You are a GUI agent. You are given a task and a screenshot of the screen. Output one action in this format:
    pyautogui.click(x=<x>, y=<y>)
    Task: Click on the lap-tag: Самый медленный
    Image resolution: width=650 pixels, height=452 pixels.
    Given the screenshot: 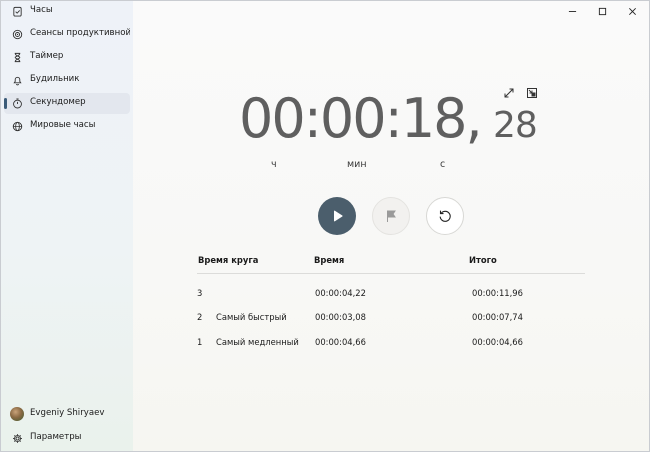 What is the action you would take?
    pyautogui.click(x=257, y=342)
    